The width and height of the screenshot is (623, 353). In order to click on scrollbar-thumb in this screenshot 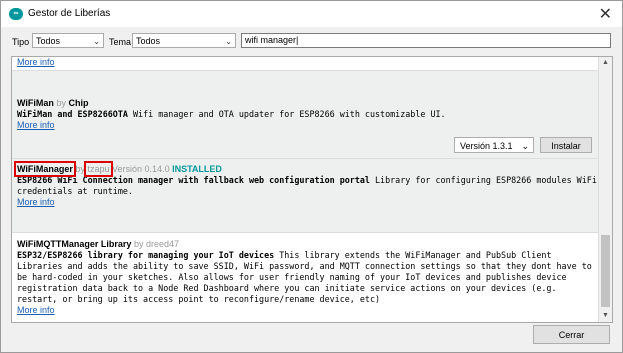, I will do `click(605, 271)`.